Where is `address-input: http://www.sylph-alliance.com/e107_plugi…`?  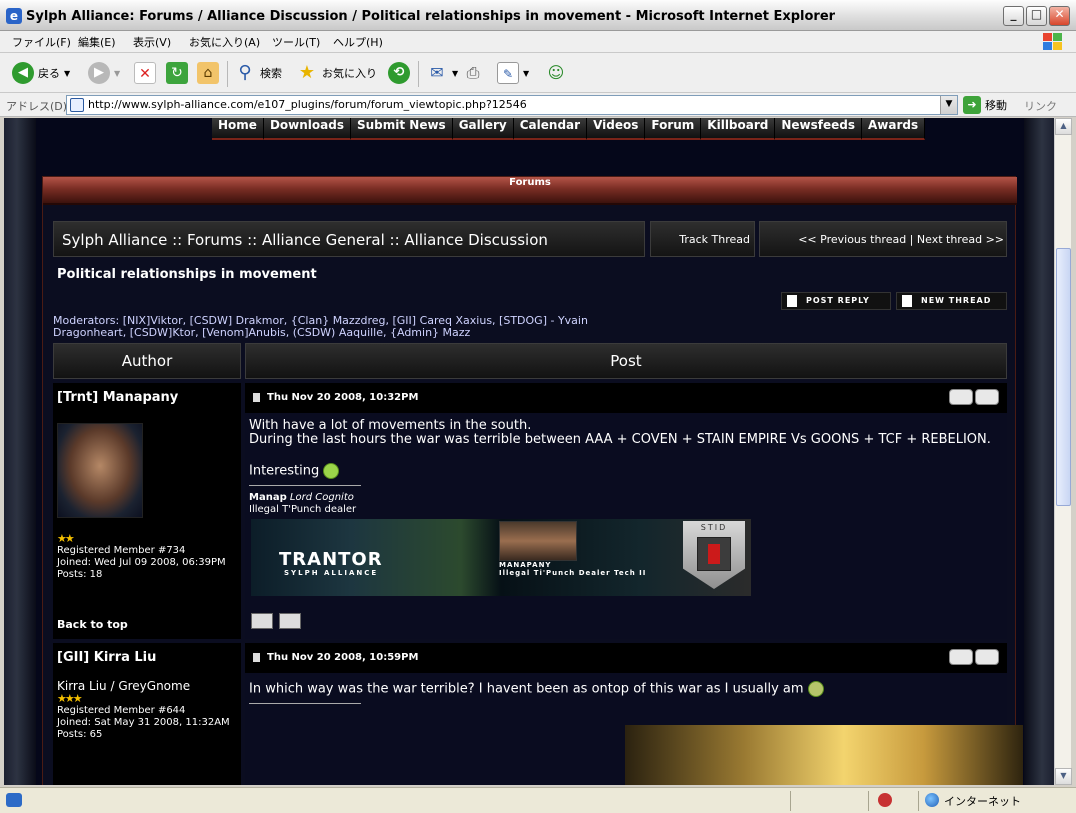
address-input: http://www.sylph-alliance.com/e107_plugi… is located at coordinates (512, 105).